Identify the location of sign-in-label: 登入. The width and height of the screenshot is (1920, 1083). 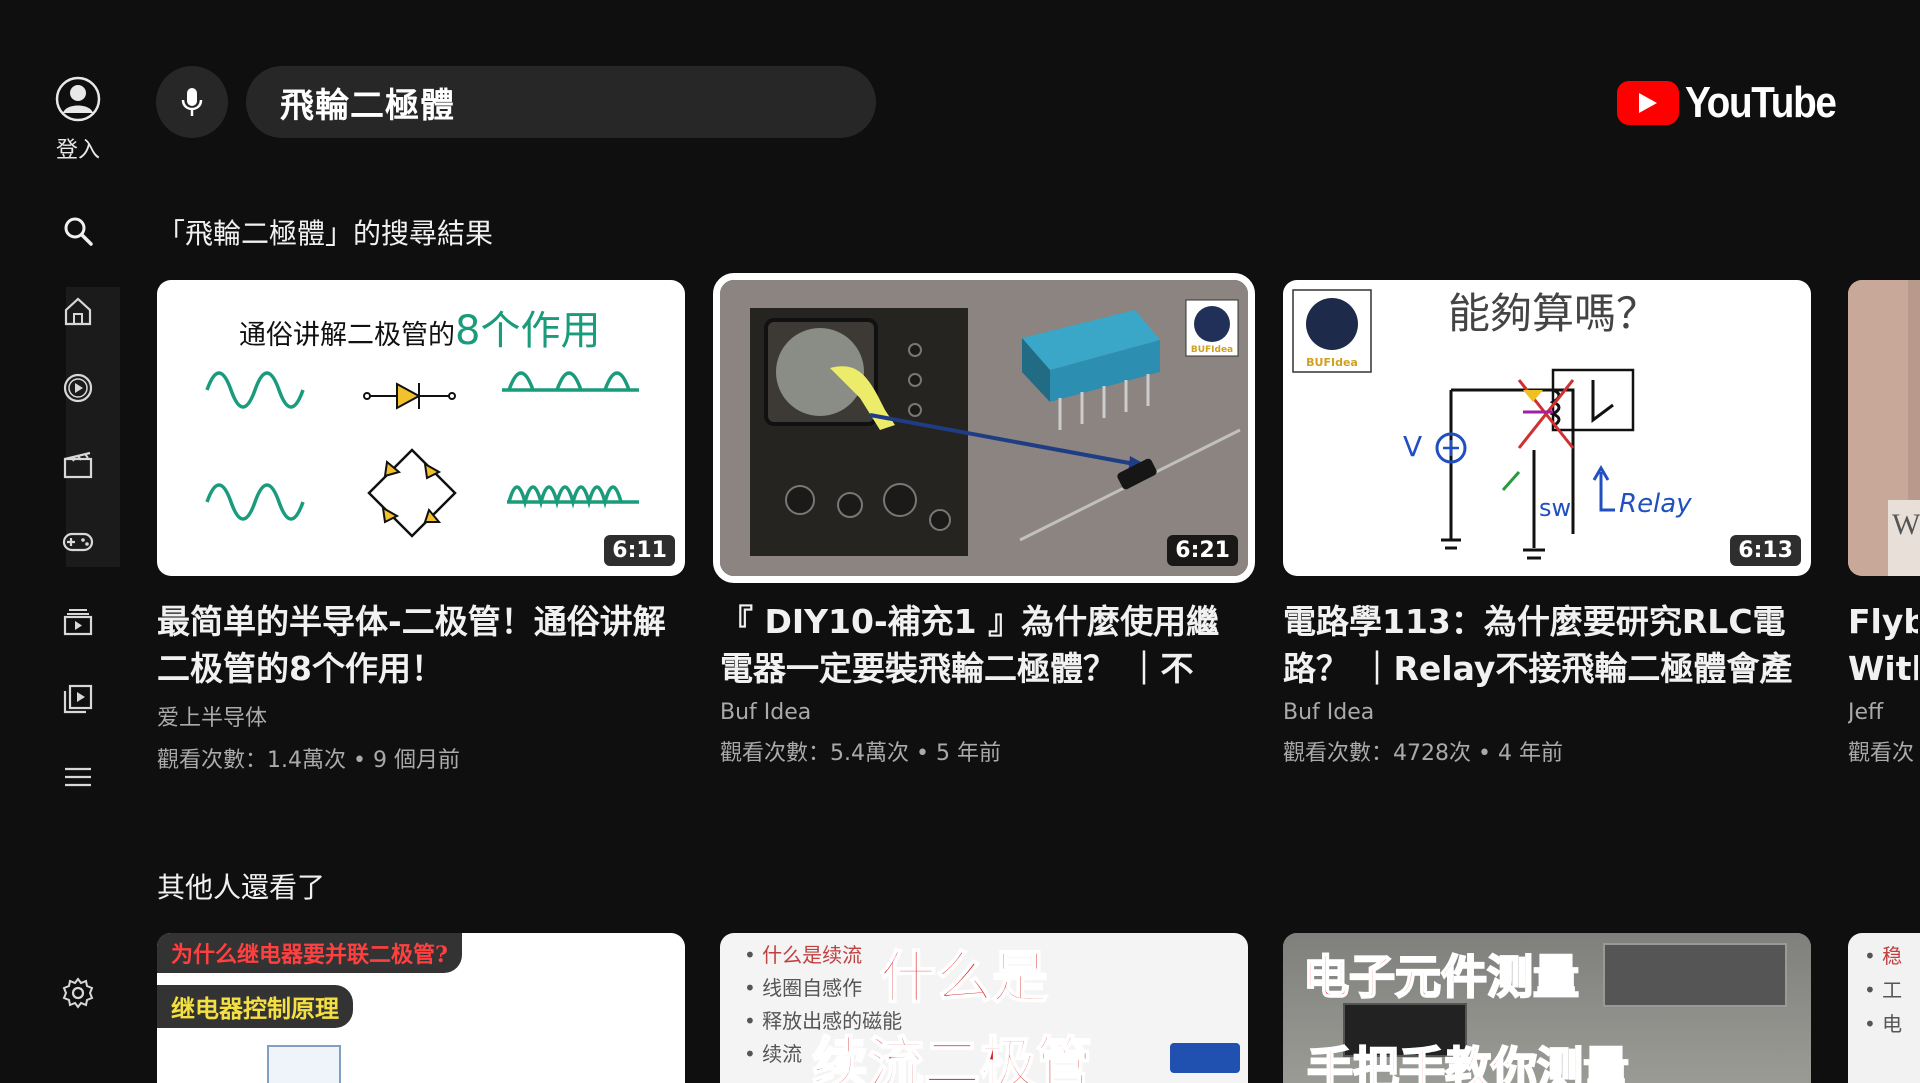
(77, 150).